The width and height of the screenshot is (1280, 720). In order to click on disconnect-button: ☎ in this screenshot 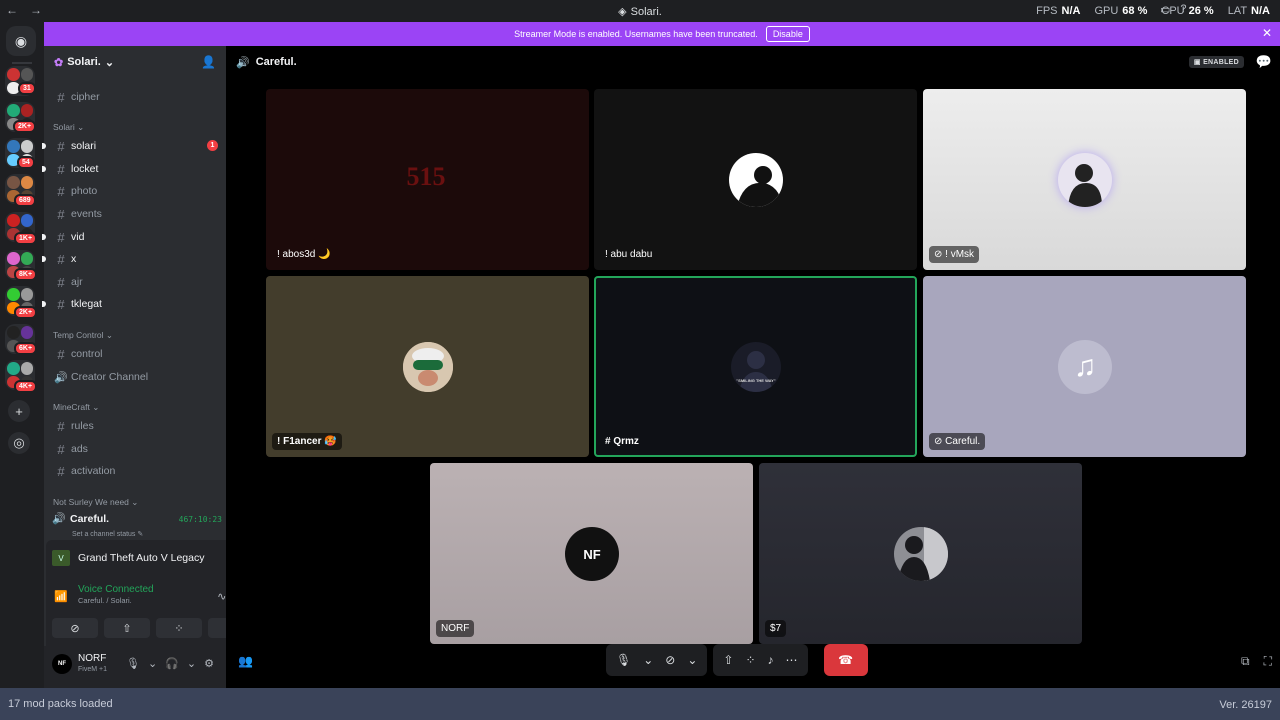, I will do `click(845, 660)`.